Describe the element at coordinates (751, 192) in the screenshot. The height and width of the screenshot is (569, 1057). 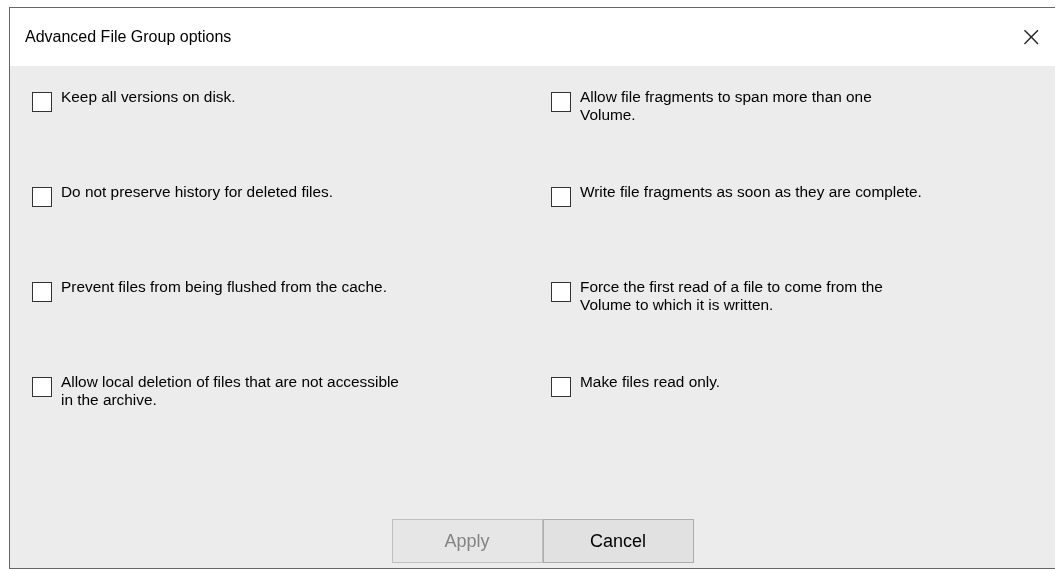
I see `option-label: Write file fragments as soon as they are complete.` at that location.